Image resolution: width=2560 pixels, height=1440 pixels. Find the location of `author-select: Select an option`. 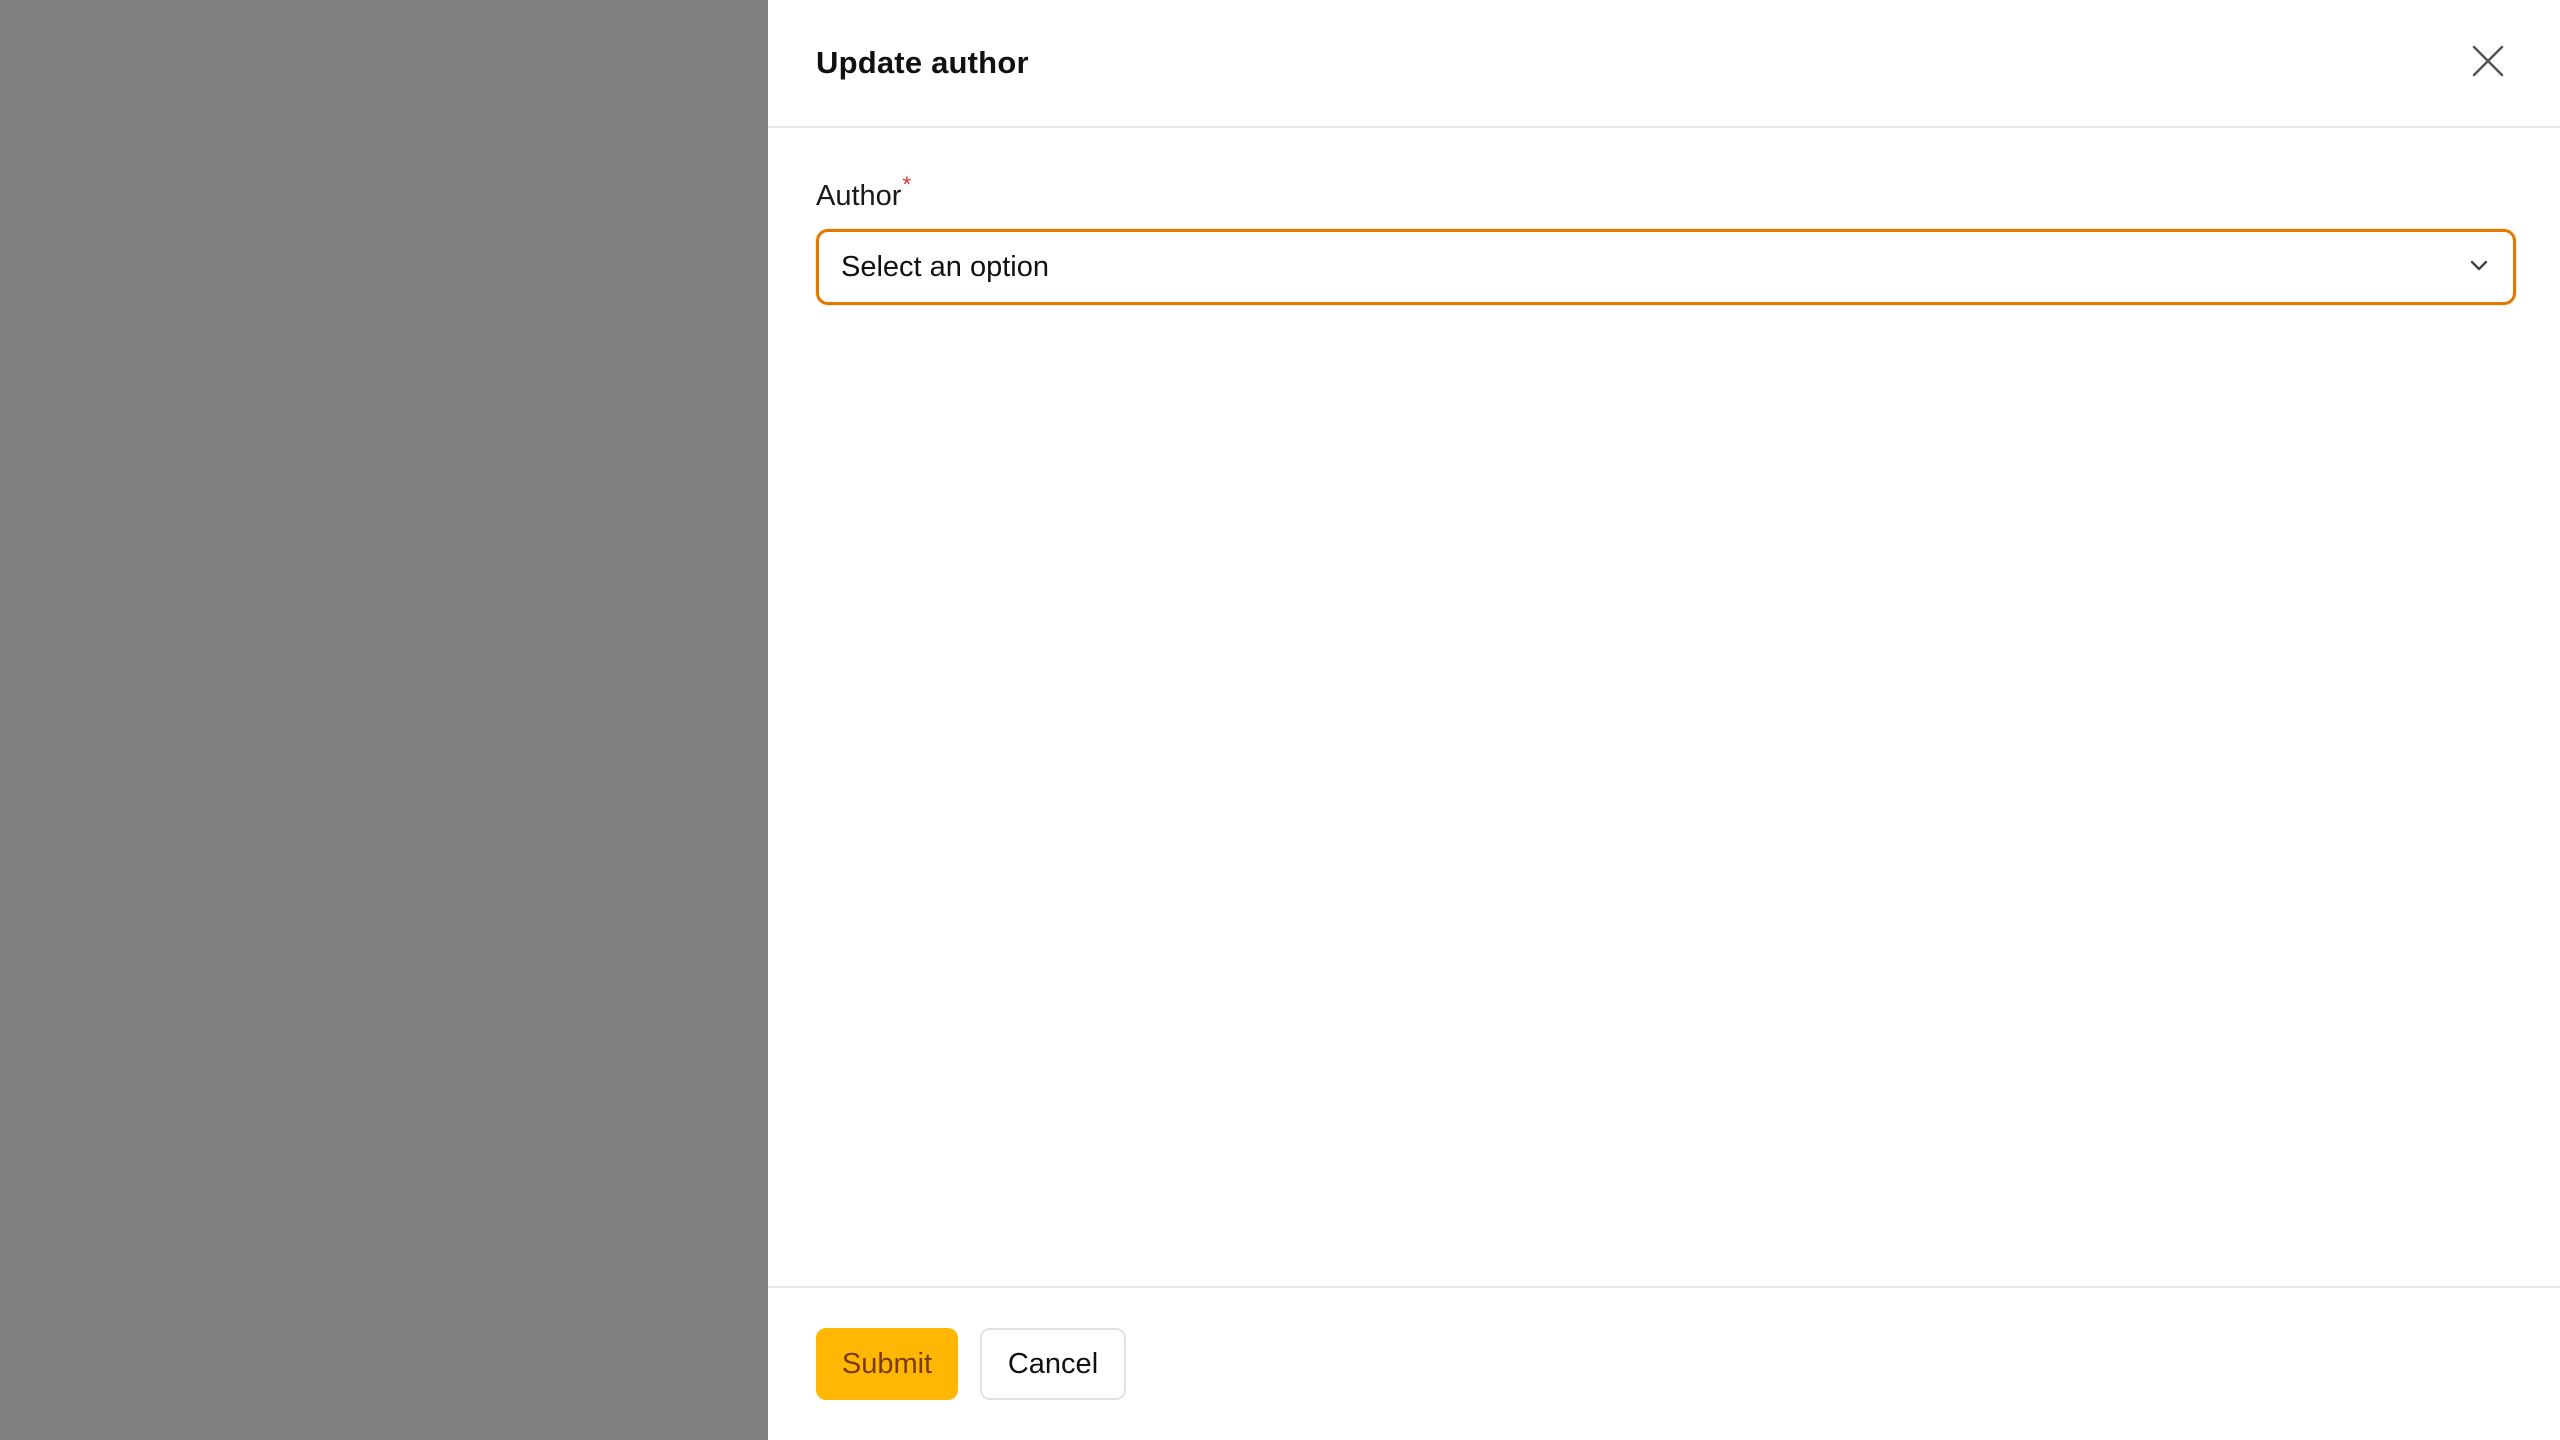

author-select: Select an option is located at coordinates (1666, 267).